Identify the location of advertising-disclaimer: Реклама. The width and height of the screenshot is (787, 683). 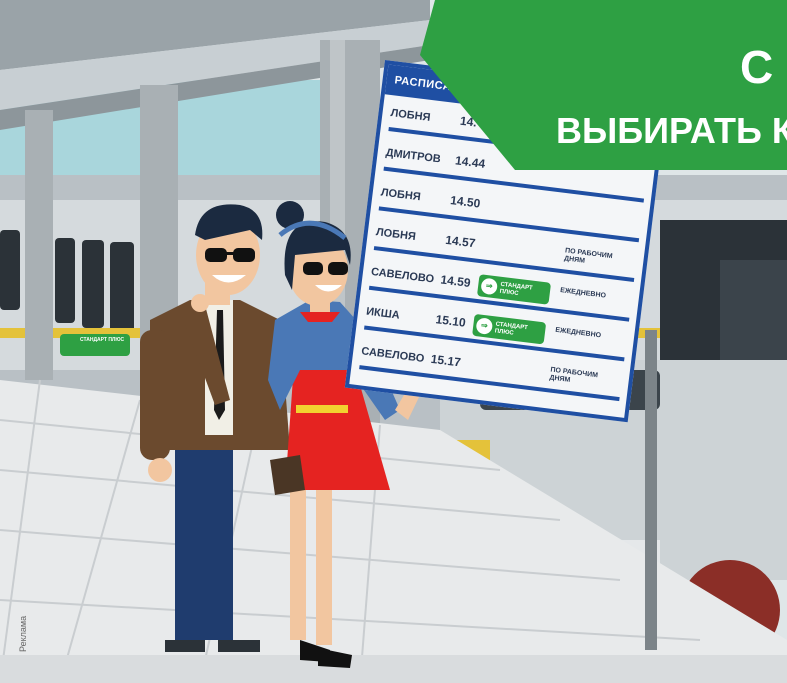
(23, 633).